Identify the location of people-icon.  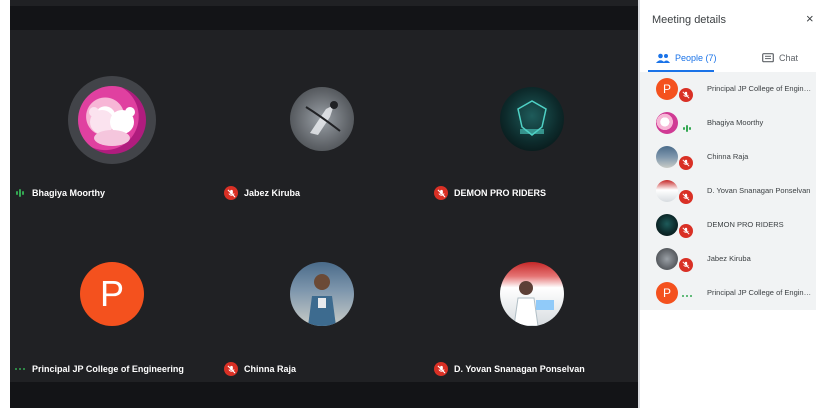
(663, 58).